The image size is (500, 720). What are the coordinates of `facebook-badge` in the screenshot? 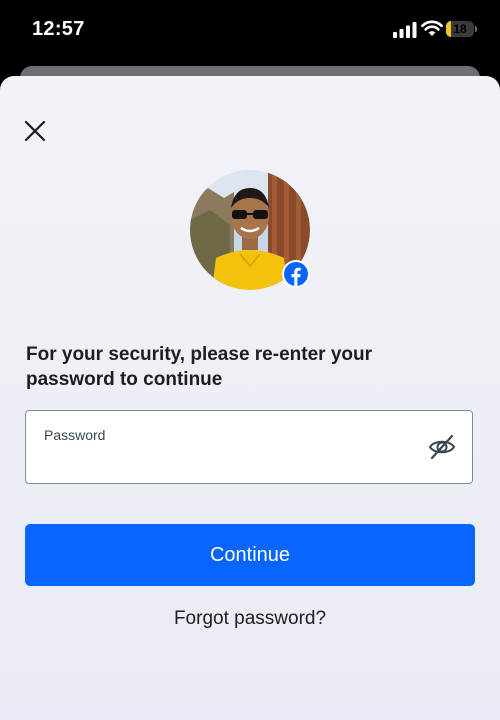 It's located at (296, 274).